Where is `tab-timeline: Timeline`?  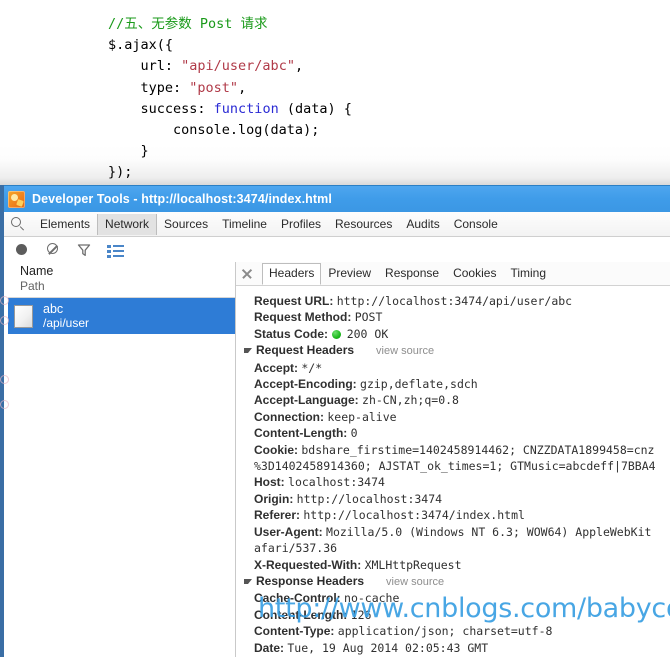
tab-timeline: Timeline is located at coordinates (244, 224).